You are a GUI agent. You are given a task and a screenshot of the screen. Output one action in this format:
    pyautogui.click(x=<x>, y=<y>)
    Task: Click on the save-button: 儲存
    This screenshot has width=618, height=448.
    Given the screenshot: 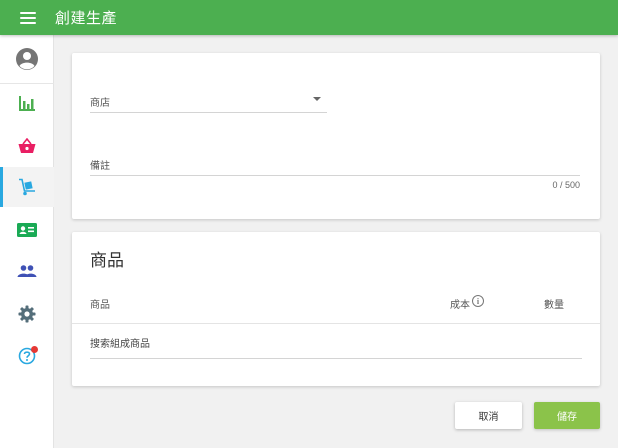 What is the action you would take?
    pyautogui.click(x=567, y=415)
    